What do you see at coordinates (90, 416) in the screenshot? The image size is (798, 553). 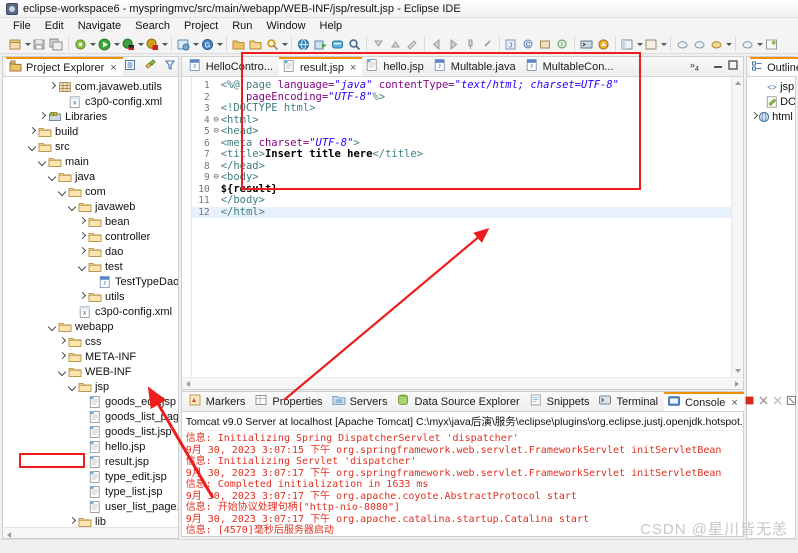 I see `tree-item-goods-list-page-jsp: goods_list_page.jsp` at bounding box center [90, 416].